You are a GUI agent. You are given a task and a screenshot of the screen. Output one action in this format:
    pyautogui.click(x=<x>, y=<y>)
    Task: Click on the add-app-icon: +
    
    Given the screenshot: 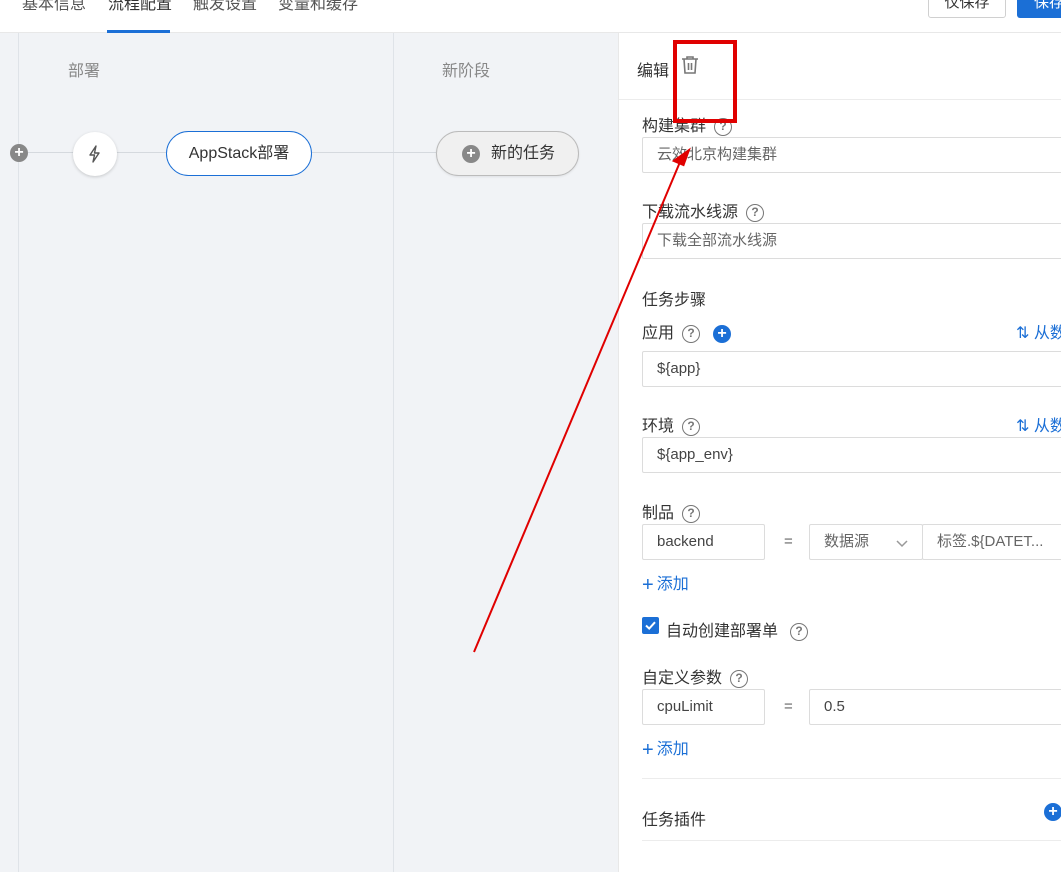 What is the action you would take?
    pyautogui.click(x=722, y=333)
    